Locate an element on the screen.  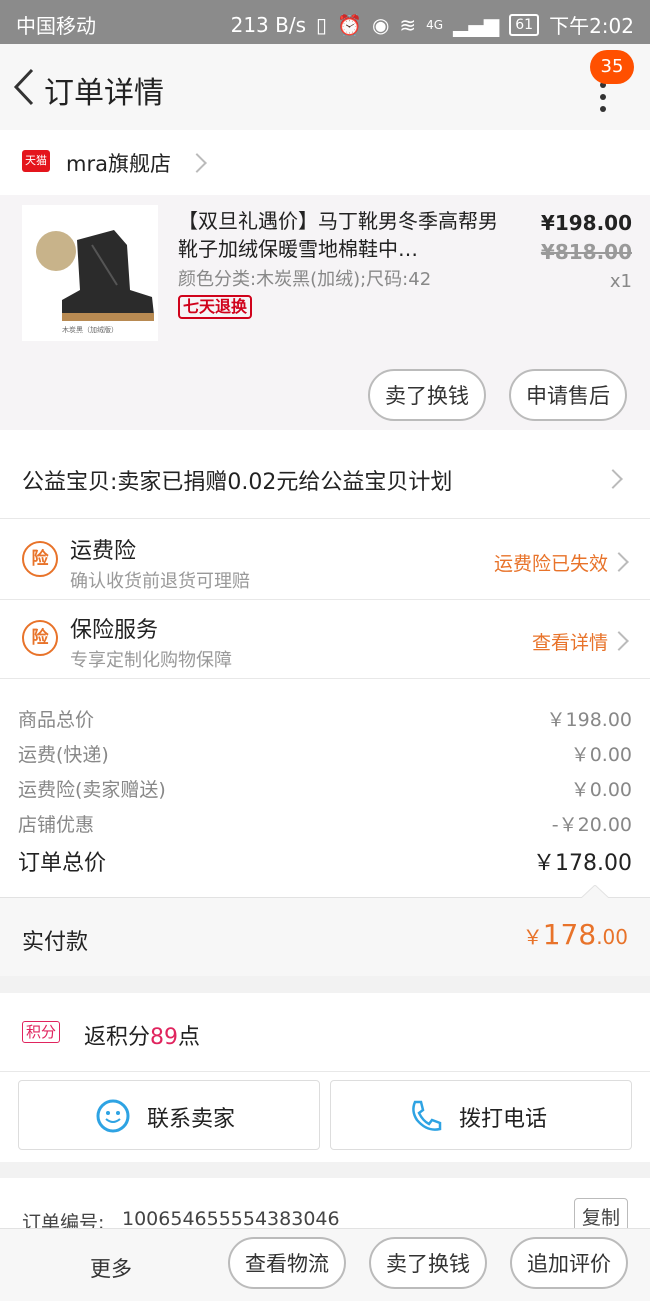
boot-image is located at coordinates (95, 275).